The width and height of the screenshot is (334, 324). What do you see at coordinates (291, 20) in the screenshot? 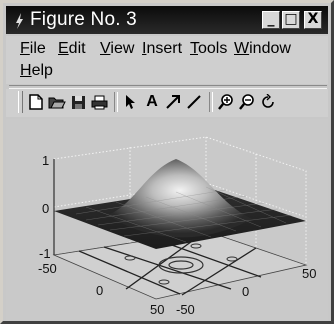
I see `maximize-button: □` at bounding box center [291, 20].